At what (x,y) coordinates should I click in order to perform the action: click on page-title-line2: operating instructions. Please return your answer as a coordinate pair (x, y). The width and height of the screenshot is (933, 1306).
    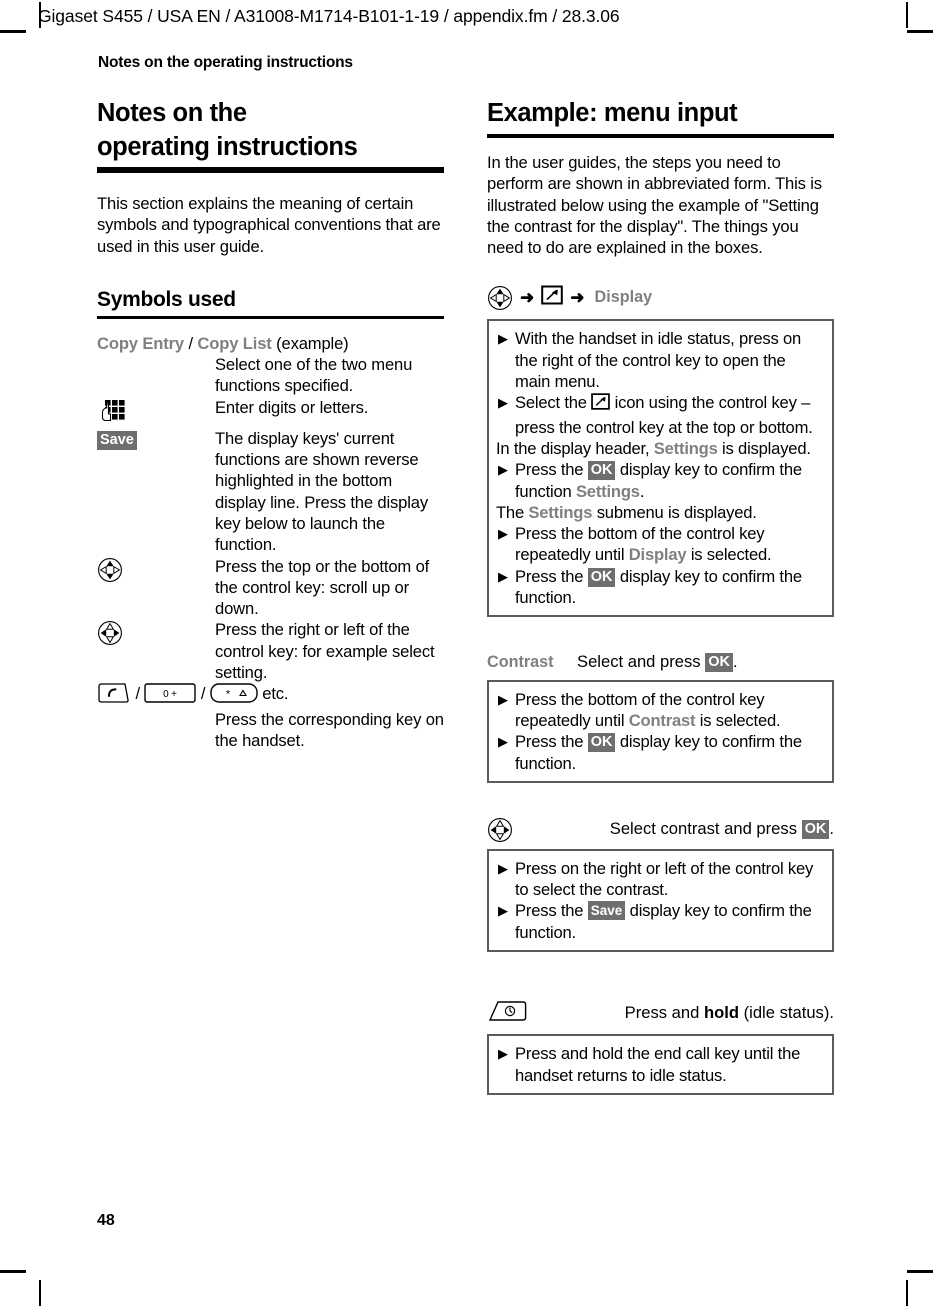
    Looking at the image, I should click on (227, 147).